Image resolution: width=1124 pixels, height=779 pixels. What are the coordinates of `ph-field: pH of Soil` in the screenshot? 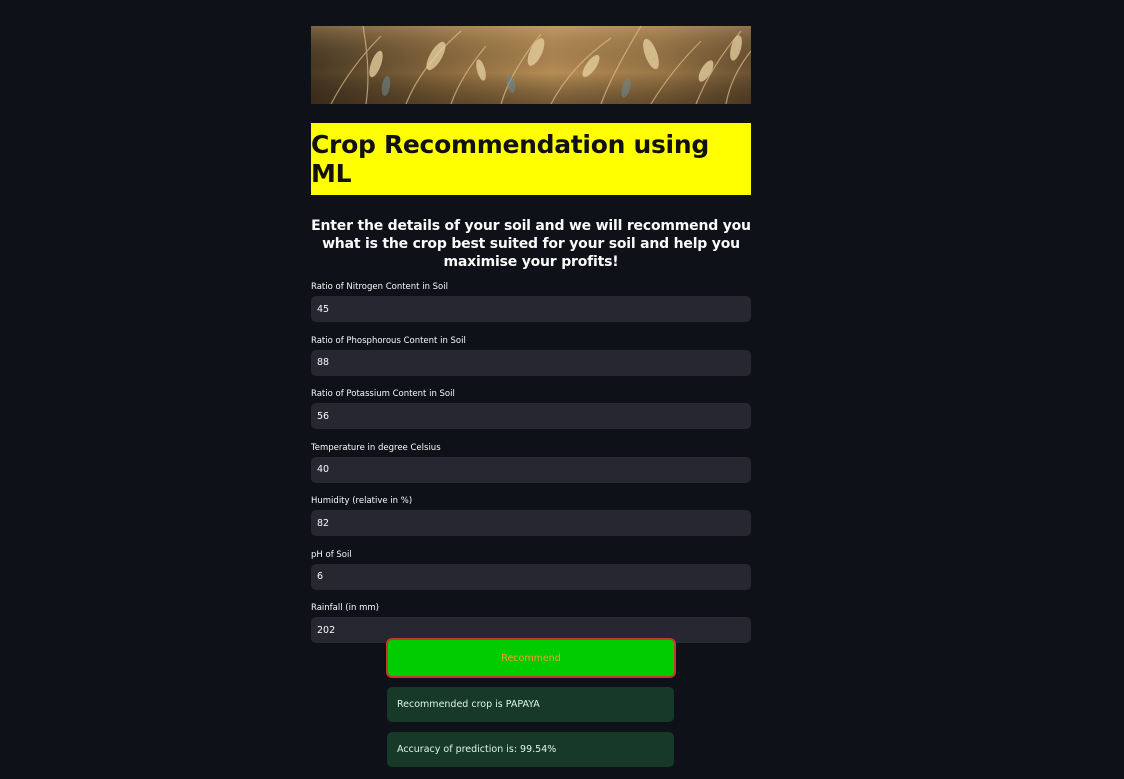 It's located at (531, 577).